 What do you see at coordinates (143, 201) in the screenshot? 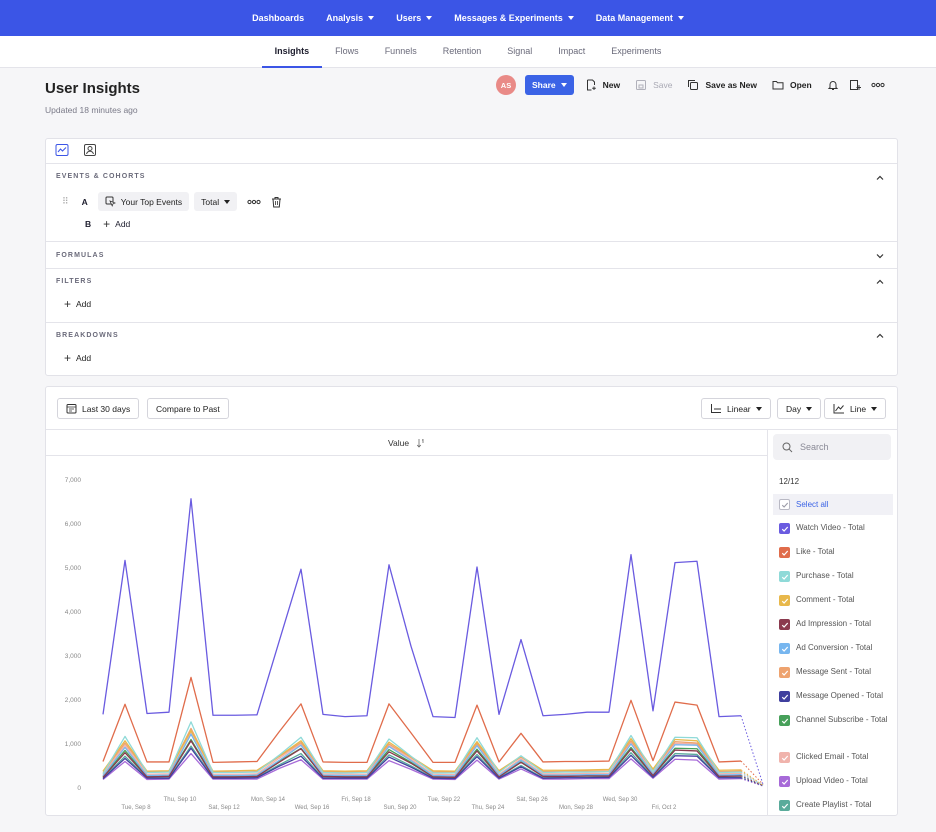
I see `event-selector: Your Top Events` at bounding box center [143, 201].